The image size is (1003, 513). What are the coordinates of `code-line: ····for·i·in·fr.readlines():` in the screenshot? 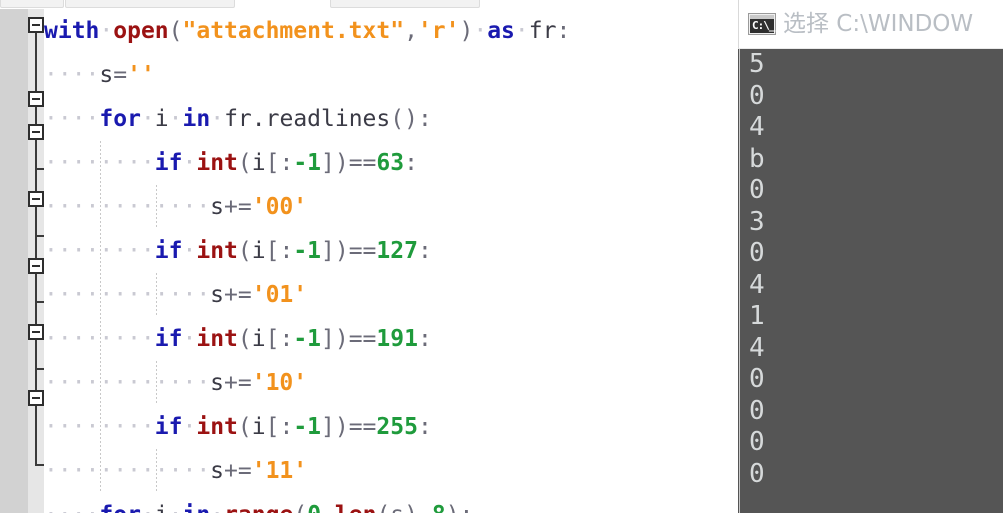 It's located at (391, 119).